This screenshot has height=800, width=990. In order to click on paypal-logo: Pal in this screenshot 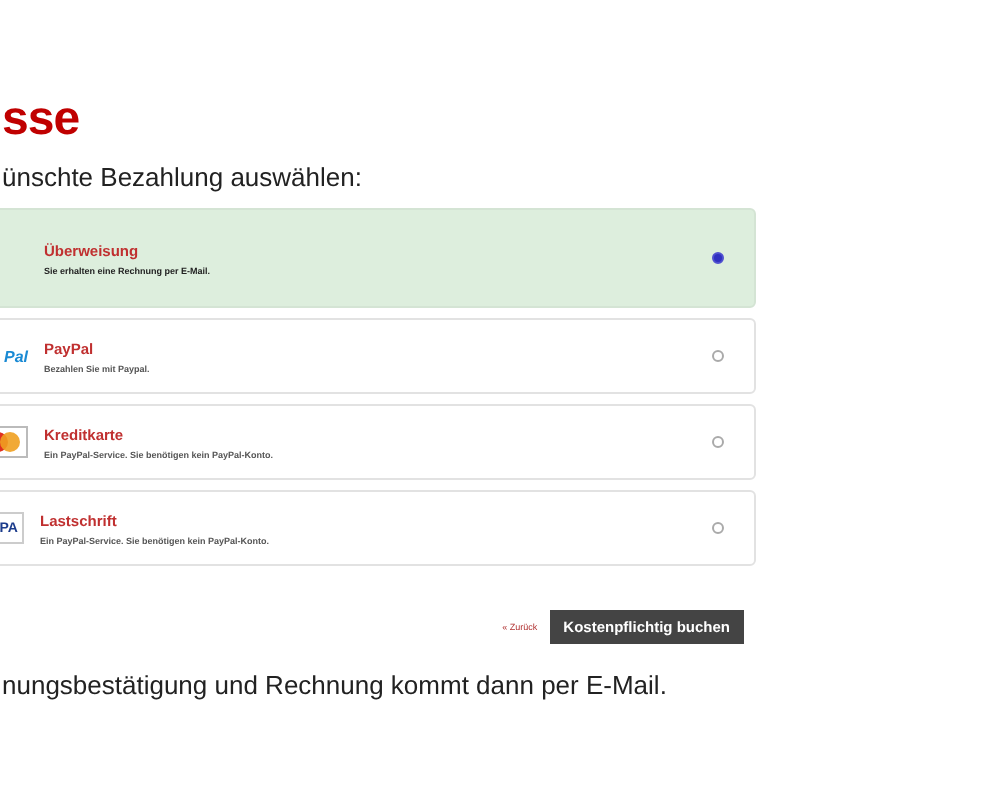, I will do `click(14, 356)`.